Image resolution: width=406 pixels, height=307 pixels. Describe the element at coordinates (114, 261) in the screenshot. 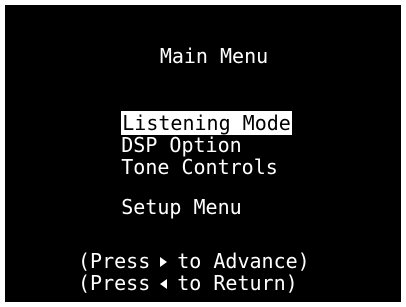

I see `advance-hint-prefix: (Press` at that location.